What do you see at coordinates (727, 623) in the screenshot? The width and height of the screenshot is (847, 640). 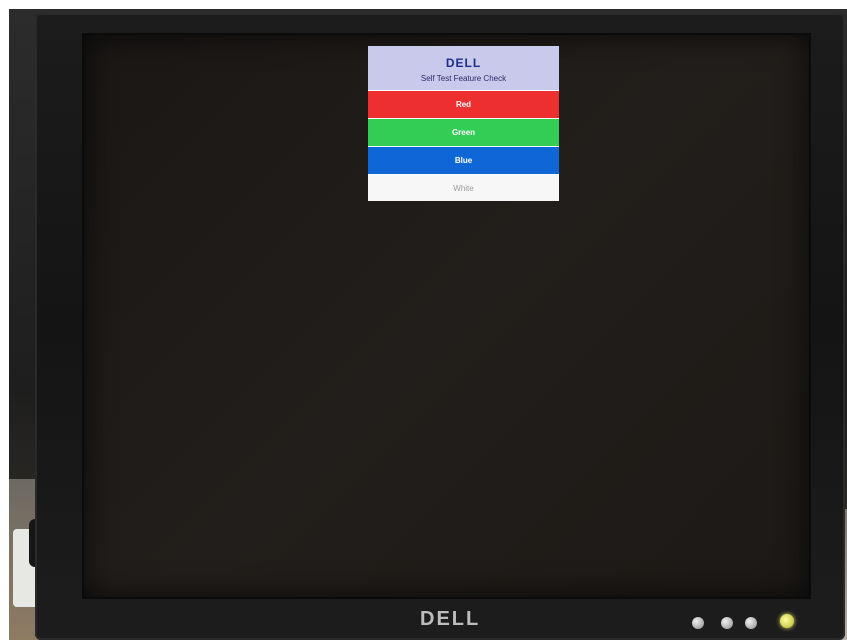 I see `minus-button` at bounding box center [727, 623].